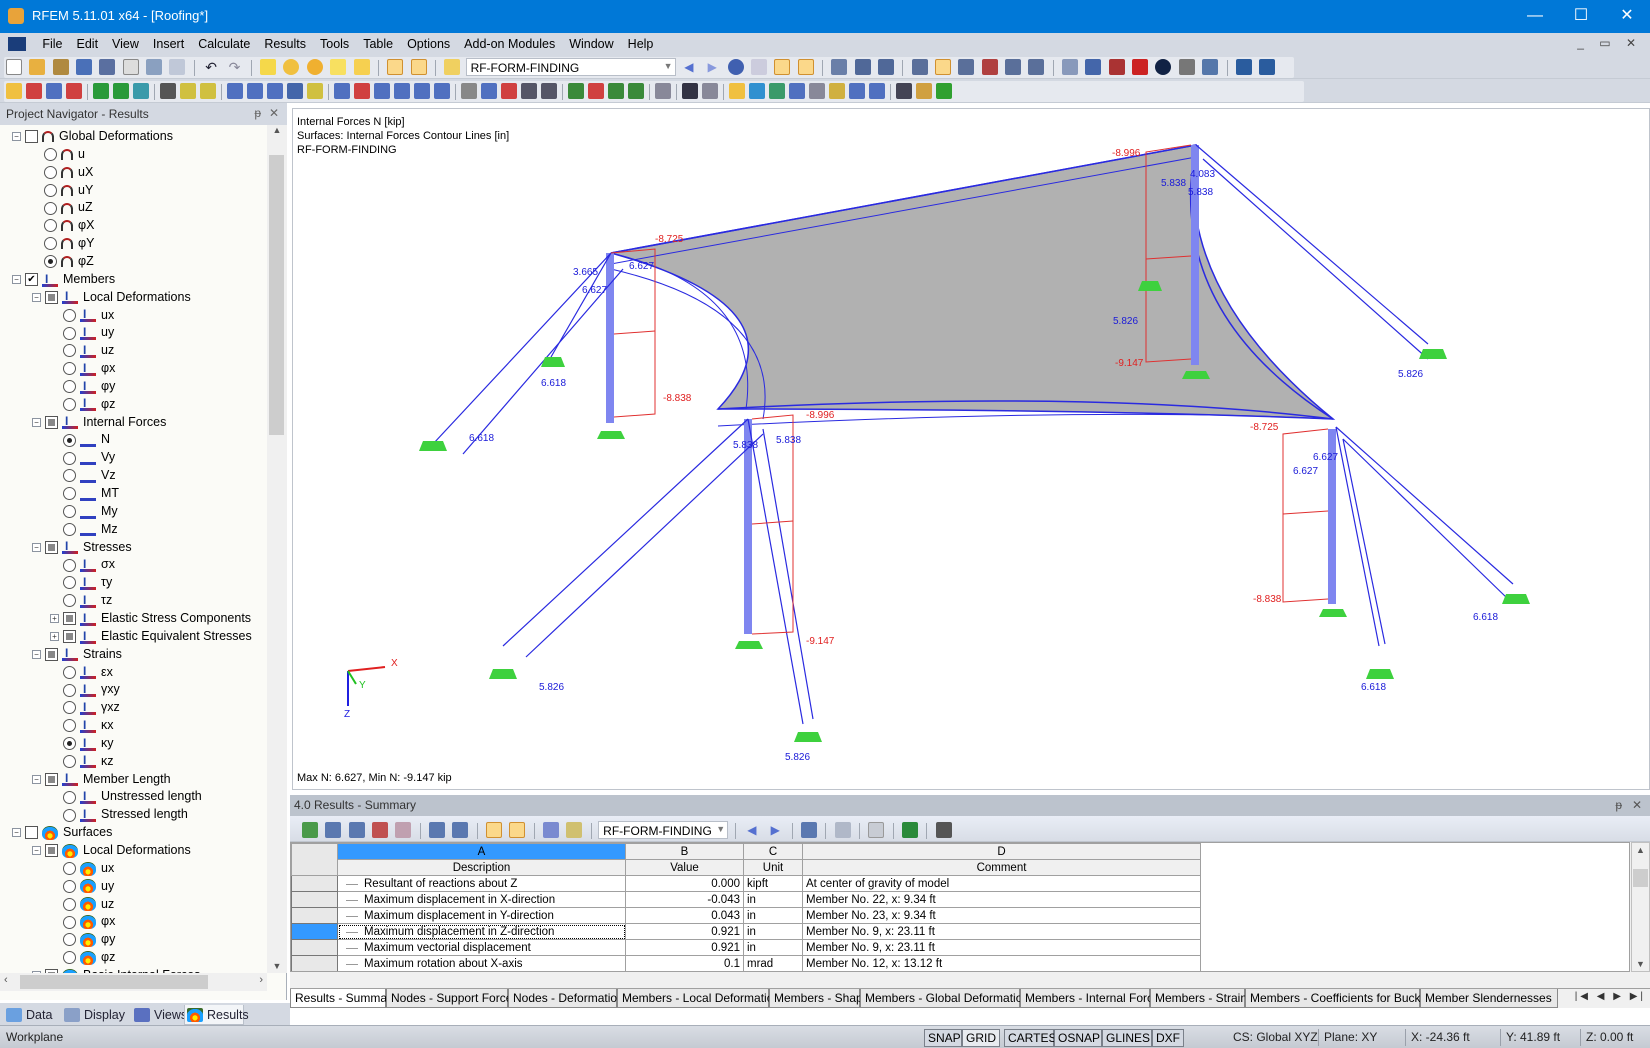  What do you see at coordinates (904, 91) in the screenshot?
I see `report-icon` at bounding box center [904, 91].